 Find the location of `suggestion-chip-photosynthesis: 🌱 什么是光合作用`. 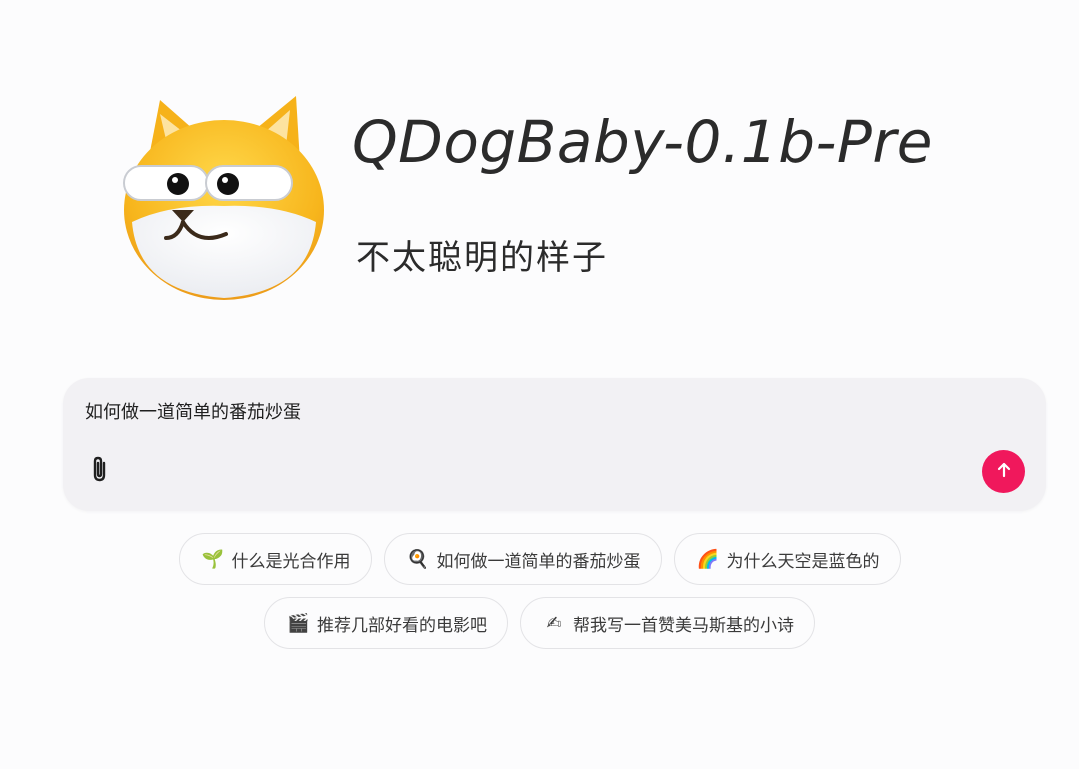

suggestion-chip-photosynthesis: 🌱 什么是光合作用 is located at coordinates (275, 559).